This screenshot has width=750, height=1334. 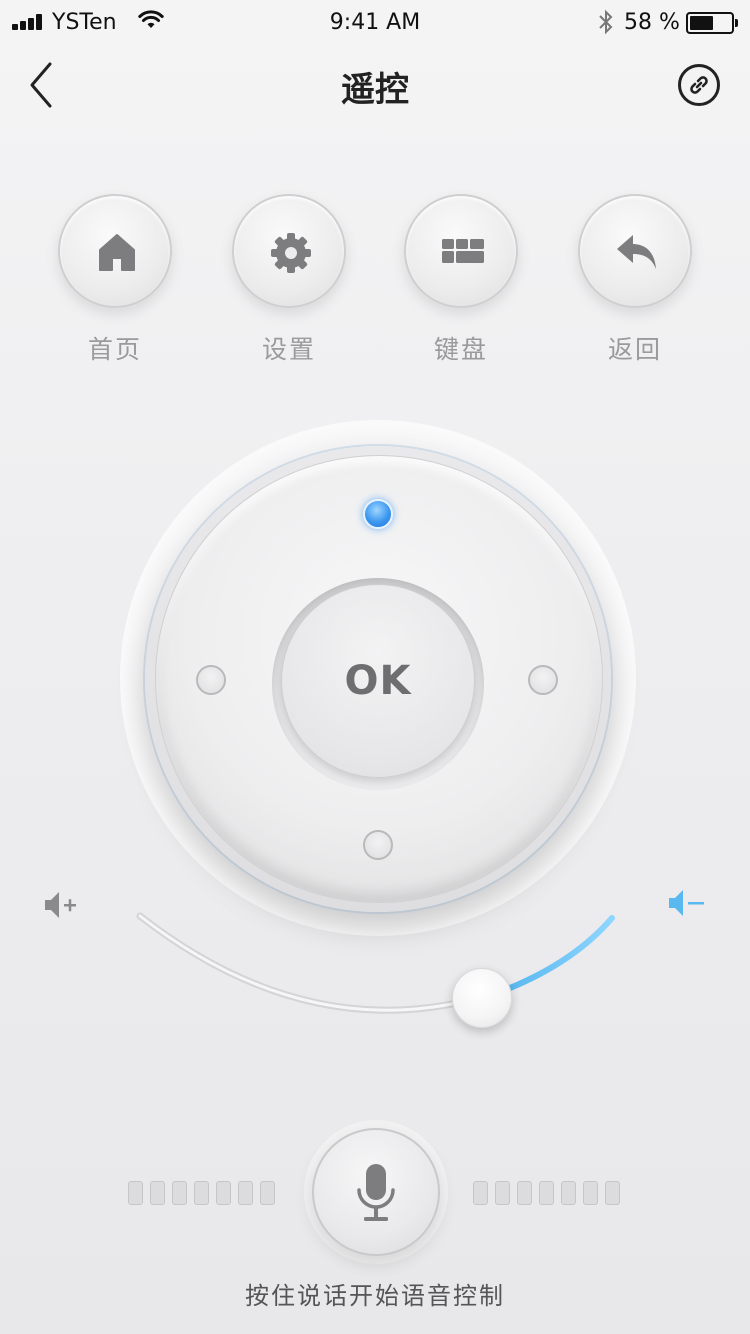 What do you see at coordinates (482, 998) in the screenshot?
I see `volume-slider-handle` at bounding box center [482, 998].